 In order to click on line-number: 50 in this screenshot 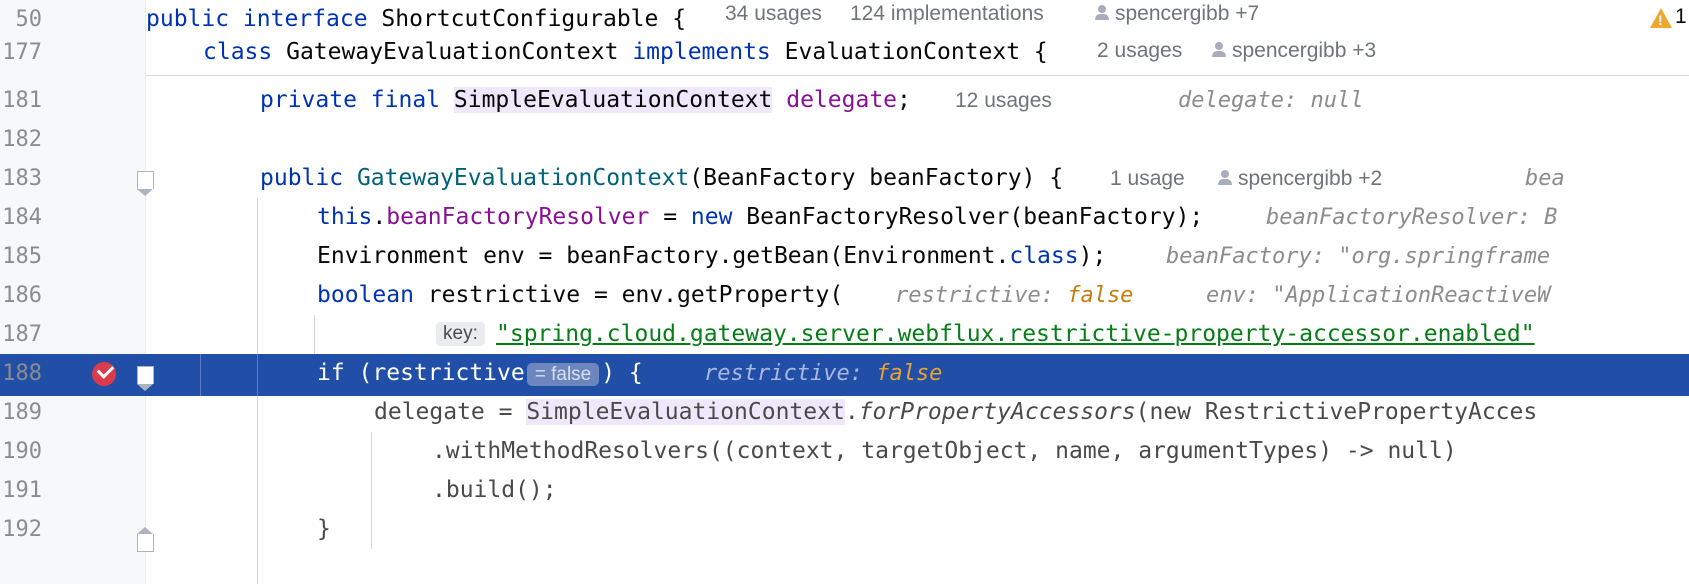, I will do `click(29, 19)`.